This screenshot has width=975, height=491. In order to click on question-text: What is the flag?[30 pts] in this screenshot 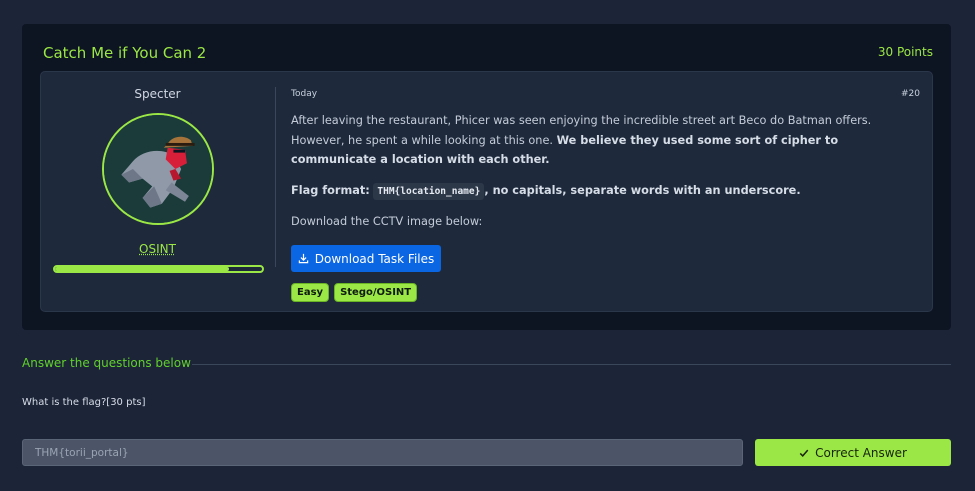, I will do `click(84, 402)`.